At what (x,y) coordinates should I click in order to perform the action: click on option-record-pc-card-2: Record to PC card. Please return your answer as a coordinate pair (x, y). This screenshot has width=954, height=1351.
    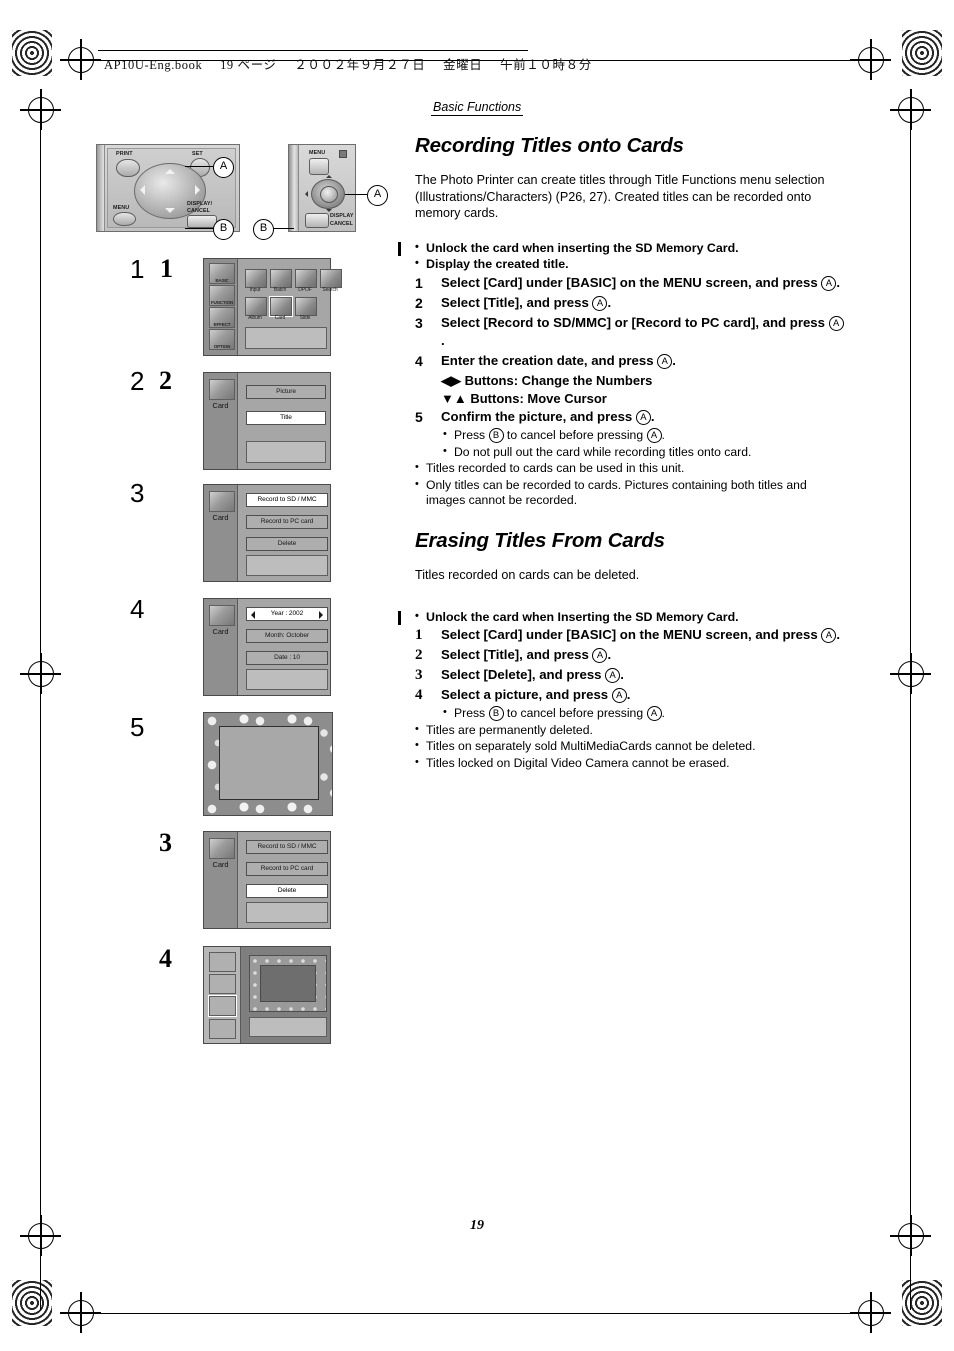
    Looking at the image, I should click on (287, 869).